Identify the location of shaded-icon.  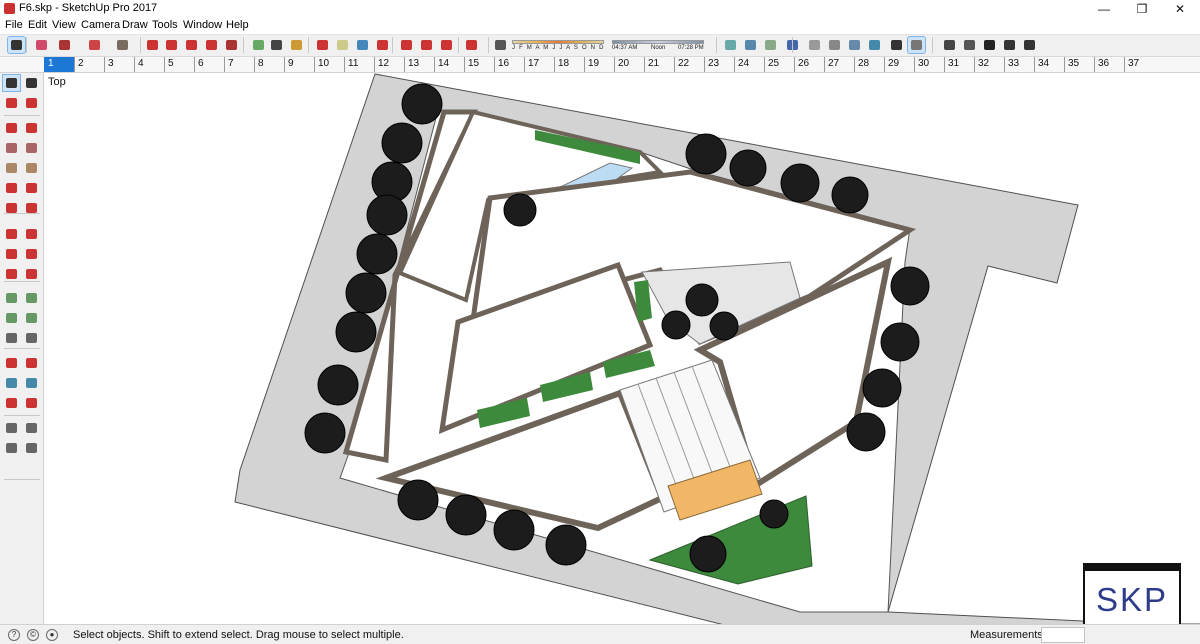
(854, 45).